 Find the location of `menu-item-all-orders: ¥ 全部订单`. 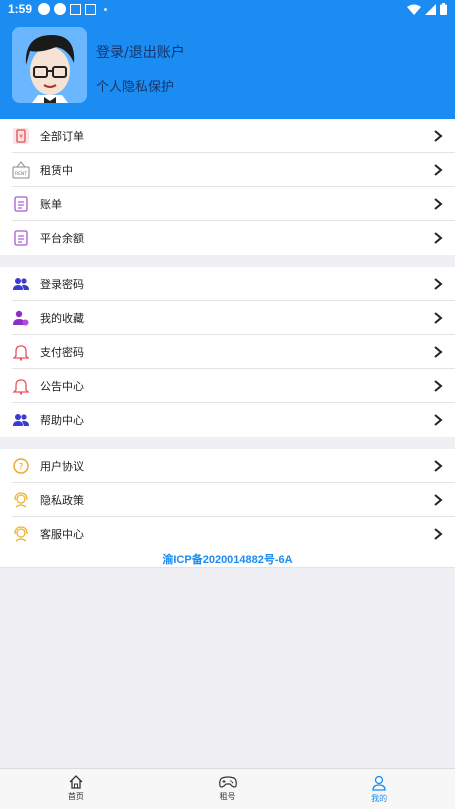

menu-item-all-orders: ¥ 全部订单 is located at coordinates (233, 136).